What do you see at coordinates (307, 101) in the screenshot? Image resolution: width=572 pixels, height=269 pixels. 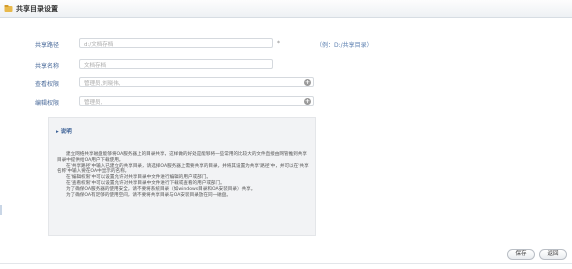 I see `add-edit-permission-icon: +` at bounding box center [307, 101].